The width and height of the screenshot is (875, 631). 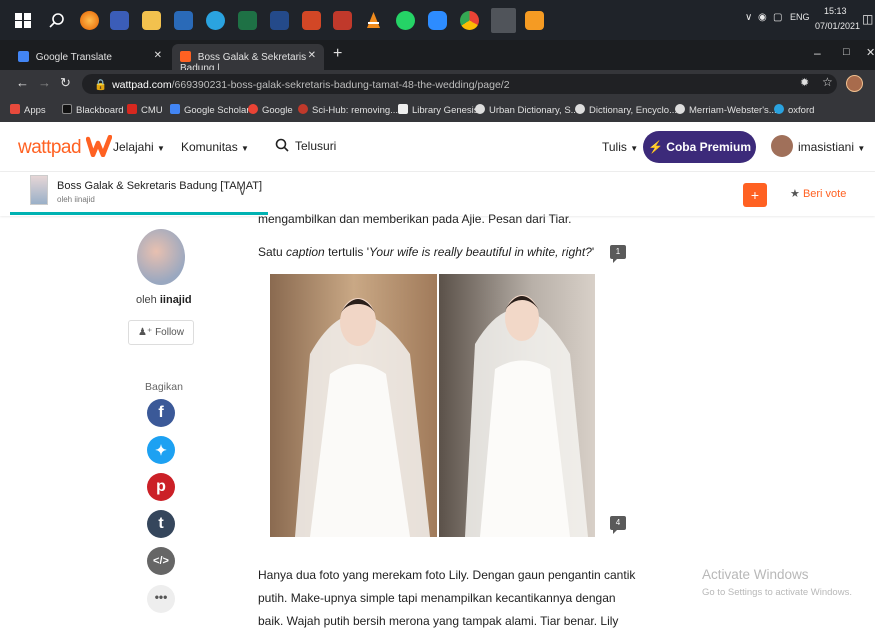 What do you see at coordinates (139, 213) in the screenshot?
I see `reading-progress-bar` at bounding box center [139, 213].